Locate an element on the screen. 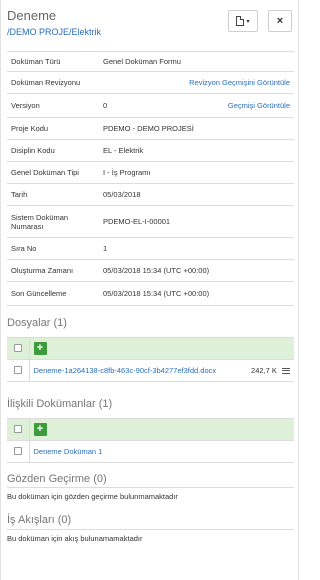 The image size is (320, 580). property-row: Proje Kodu PDEMO - DEMO PROJESİ is located at coordinates (150, 128).